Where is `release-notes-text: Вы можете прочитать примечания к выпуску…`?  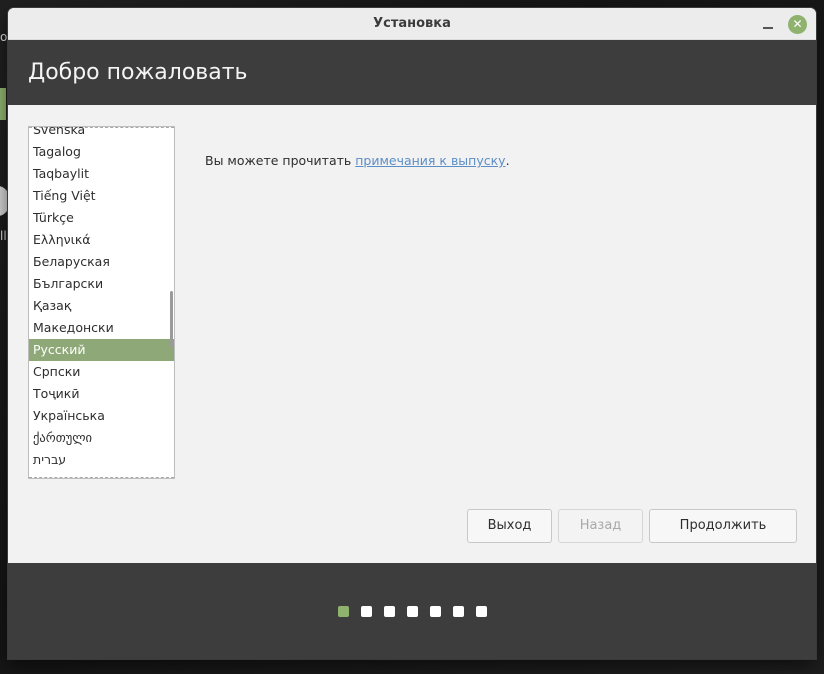
release-notes-text: Вы можете прочитать примечания к выпуску… is located at coordinates (357, 160).